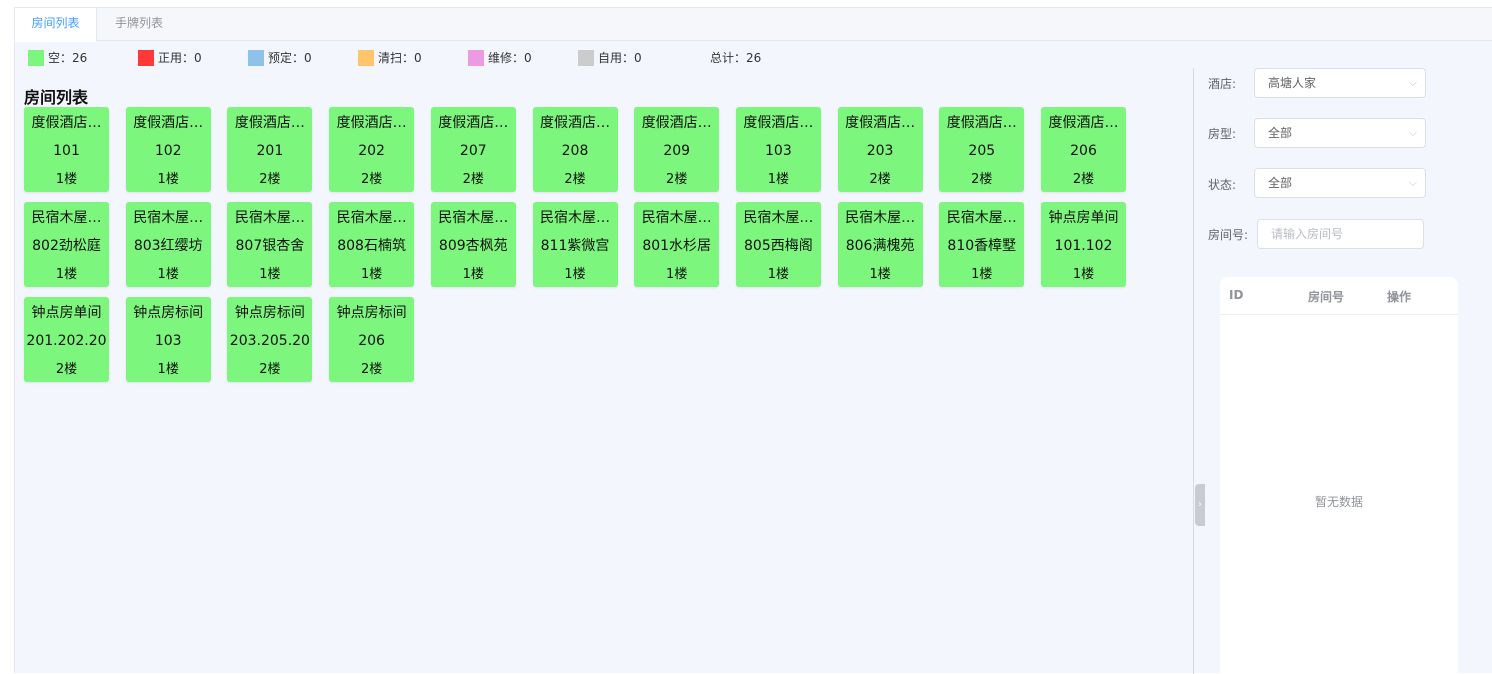 Image resolution: width=1492 pixels, height=674 pixels. Describe the element at coordinates (180, 58) in the screenshot. I see `legend-label-occupied: 正用：0` at that location.